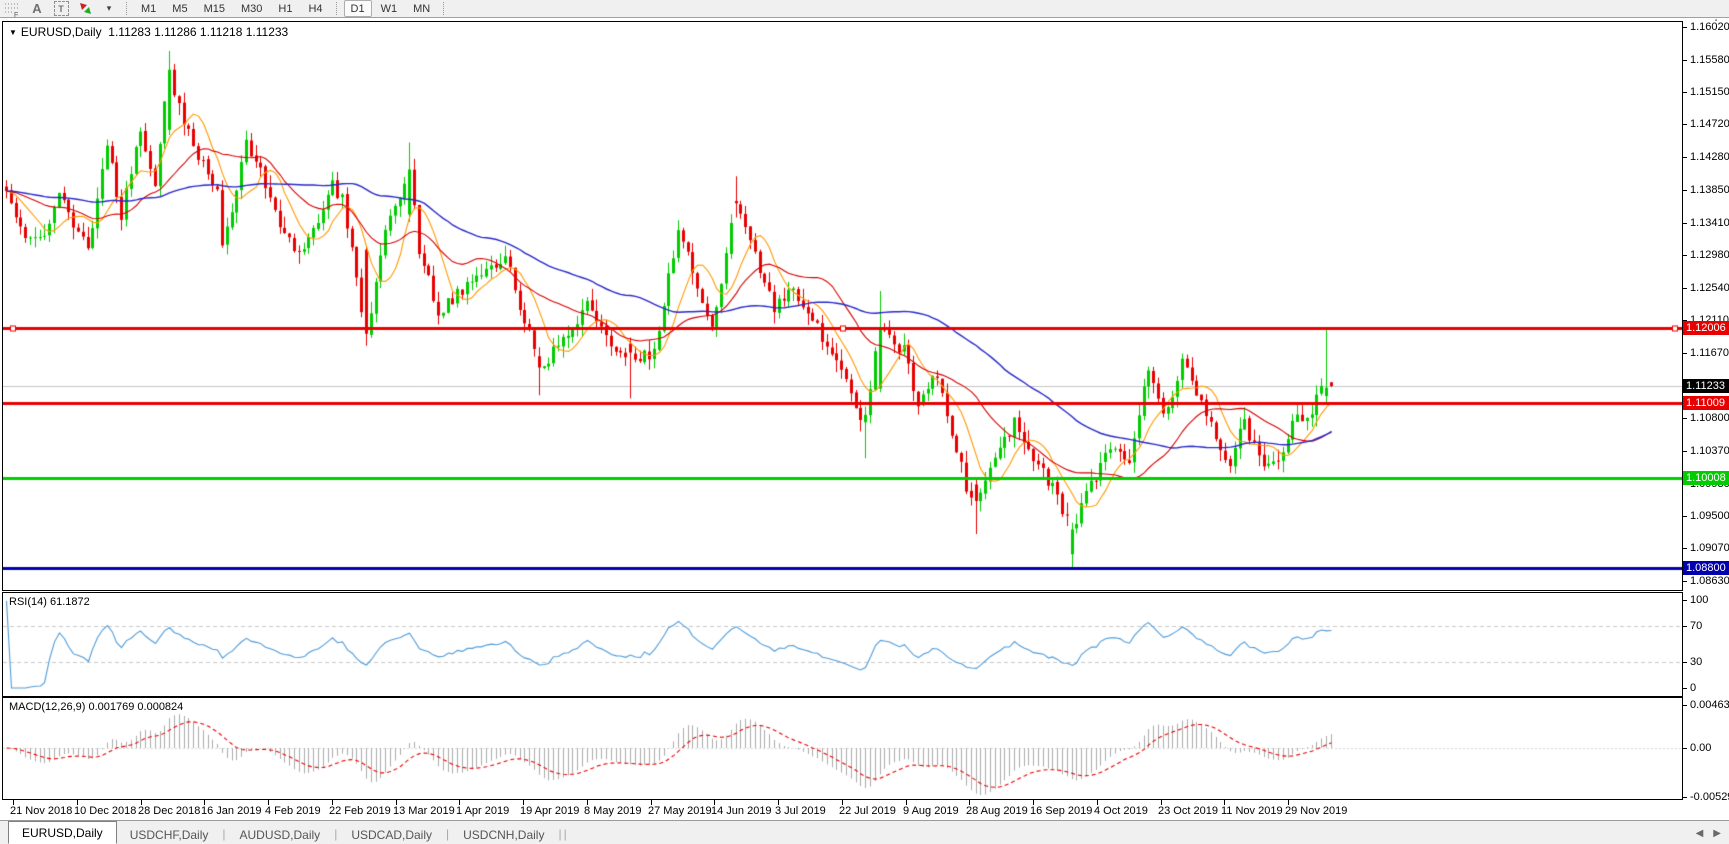 Image resolution: width=1729 pixels, height=844 pixels. I want to click on date-tick-label: 16 Sep 2019, so click(1061, 811).